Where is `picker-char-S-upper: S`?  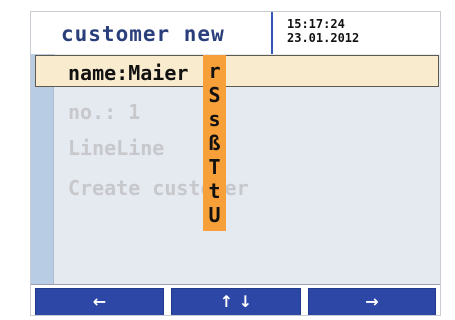
picker-char-S-upper: S is located at coordinates (214, 95).